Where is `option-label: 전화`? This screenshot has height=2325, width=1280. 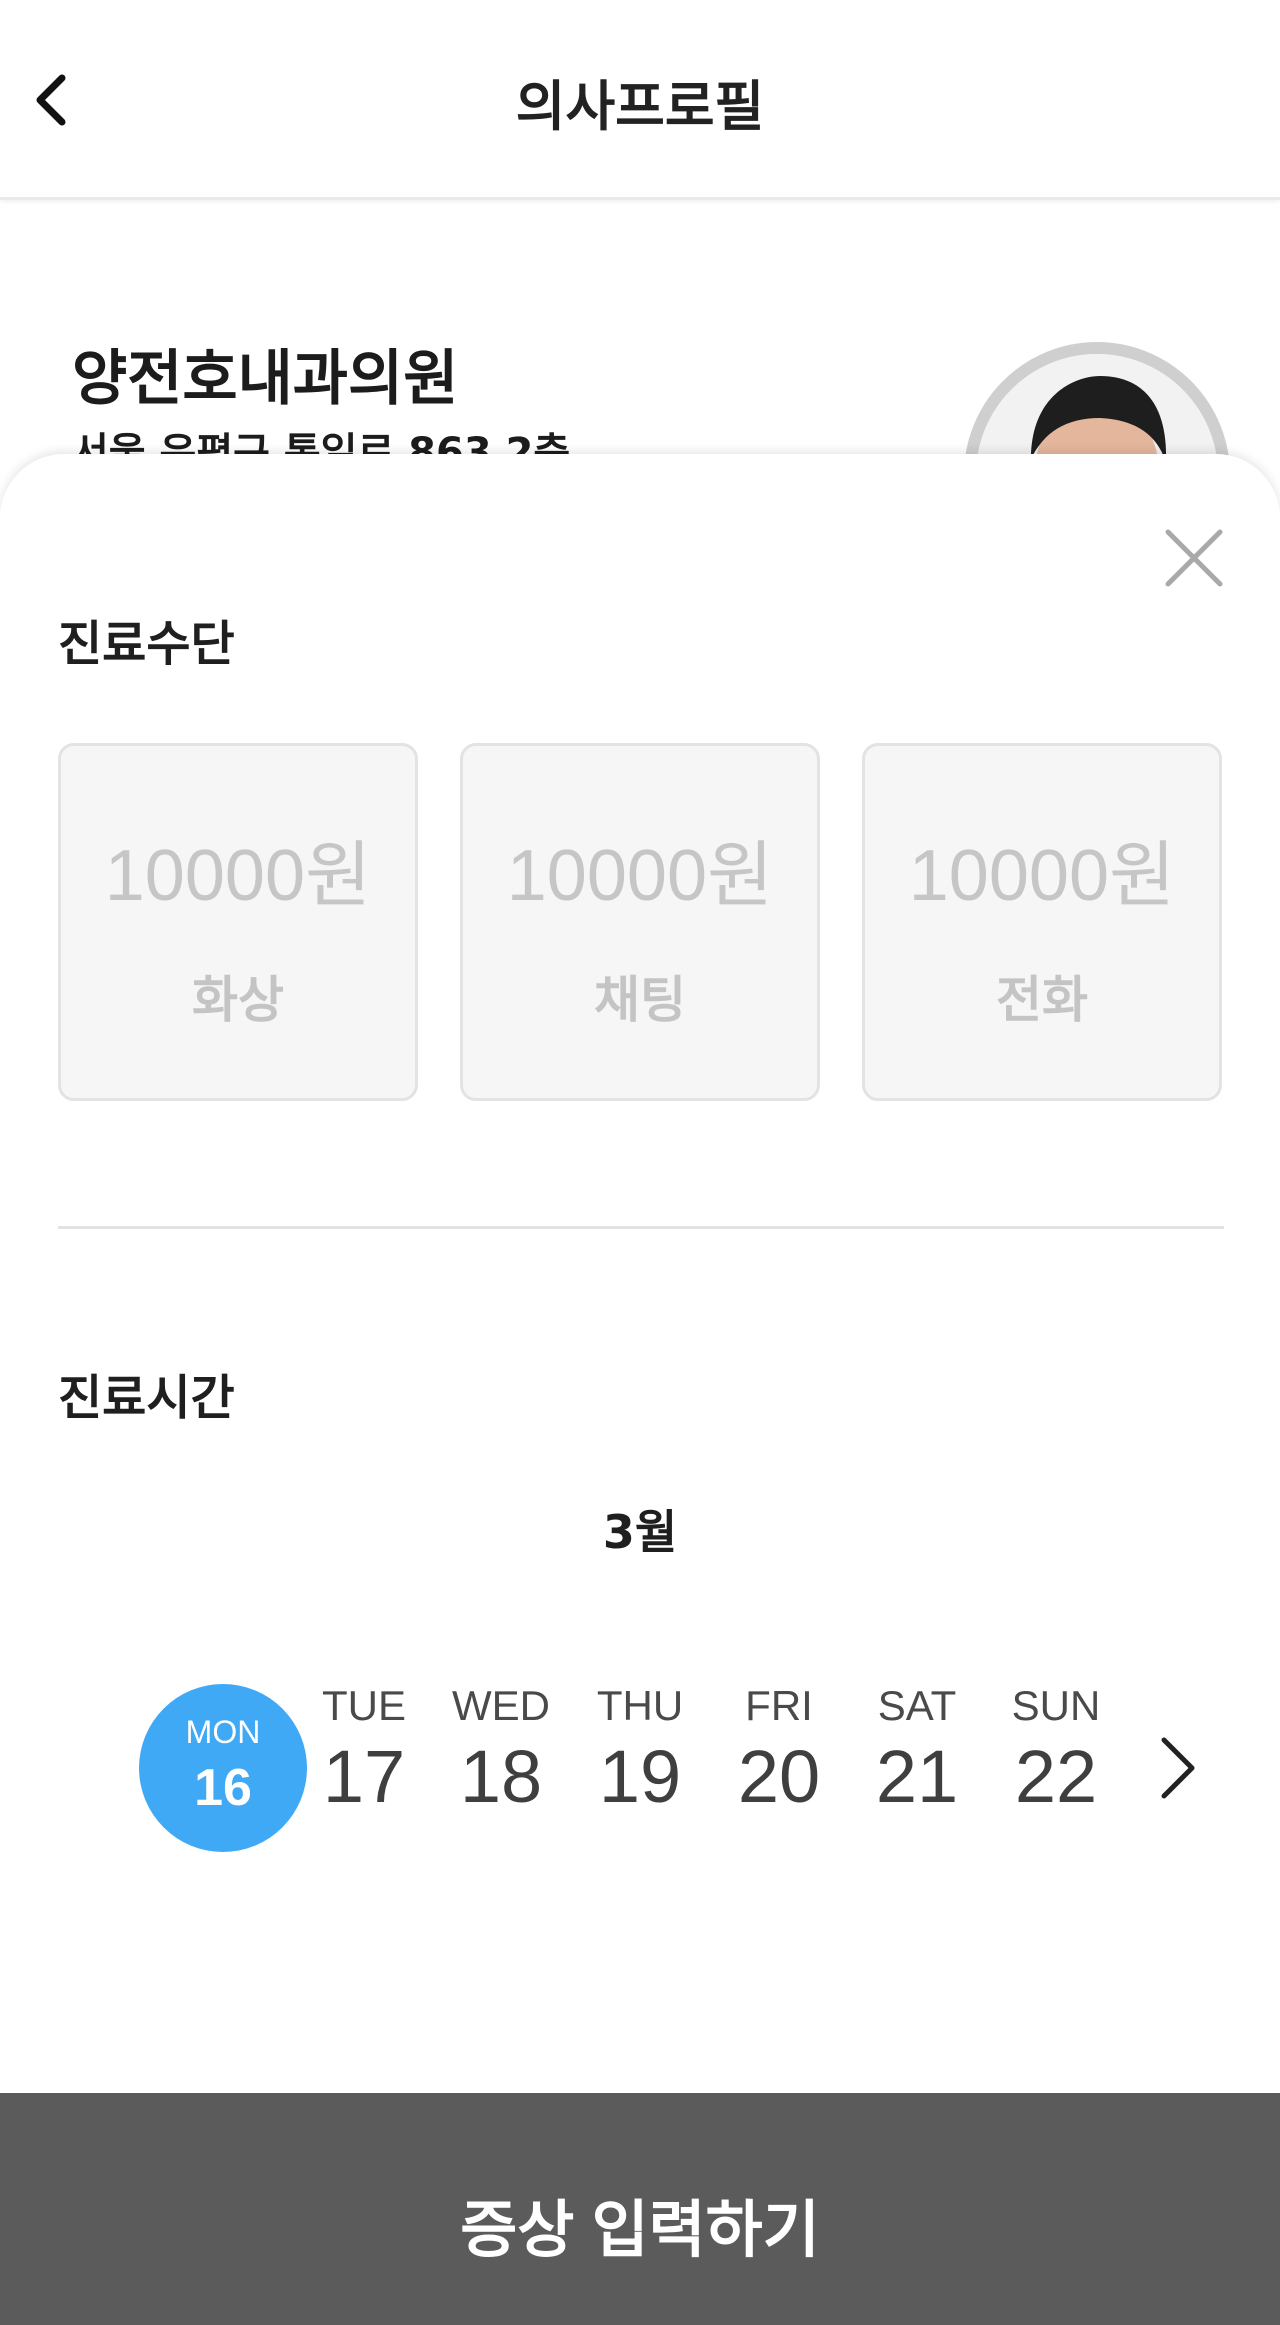 option-label: 전화 is located at coordinates (1042, 1000).